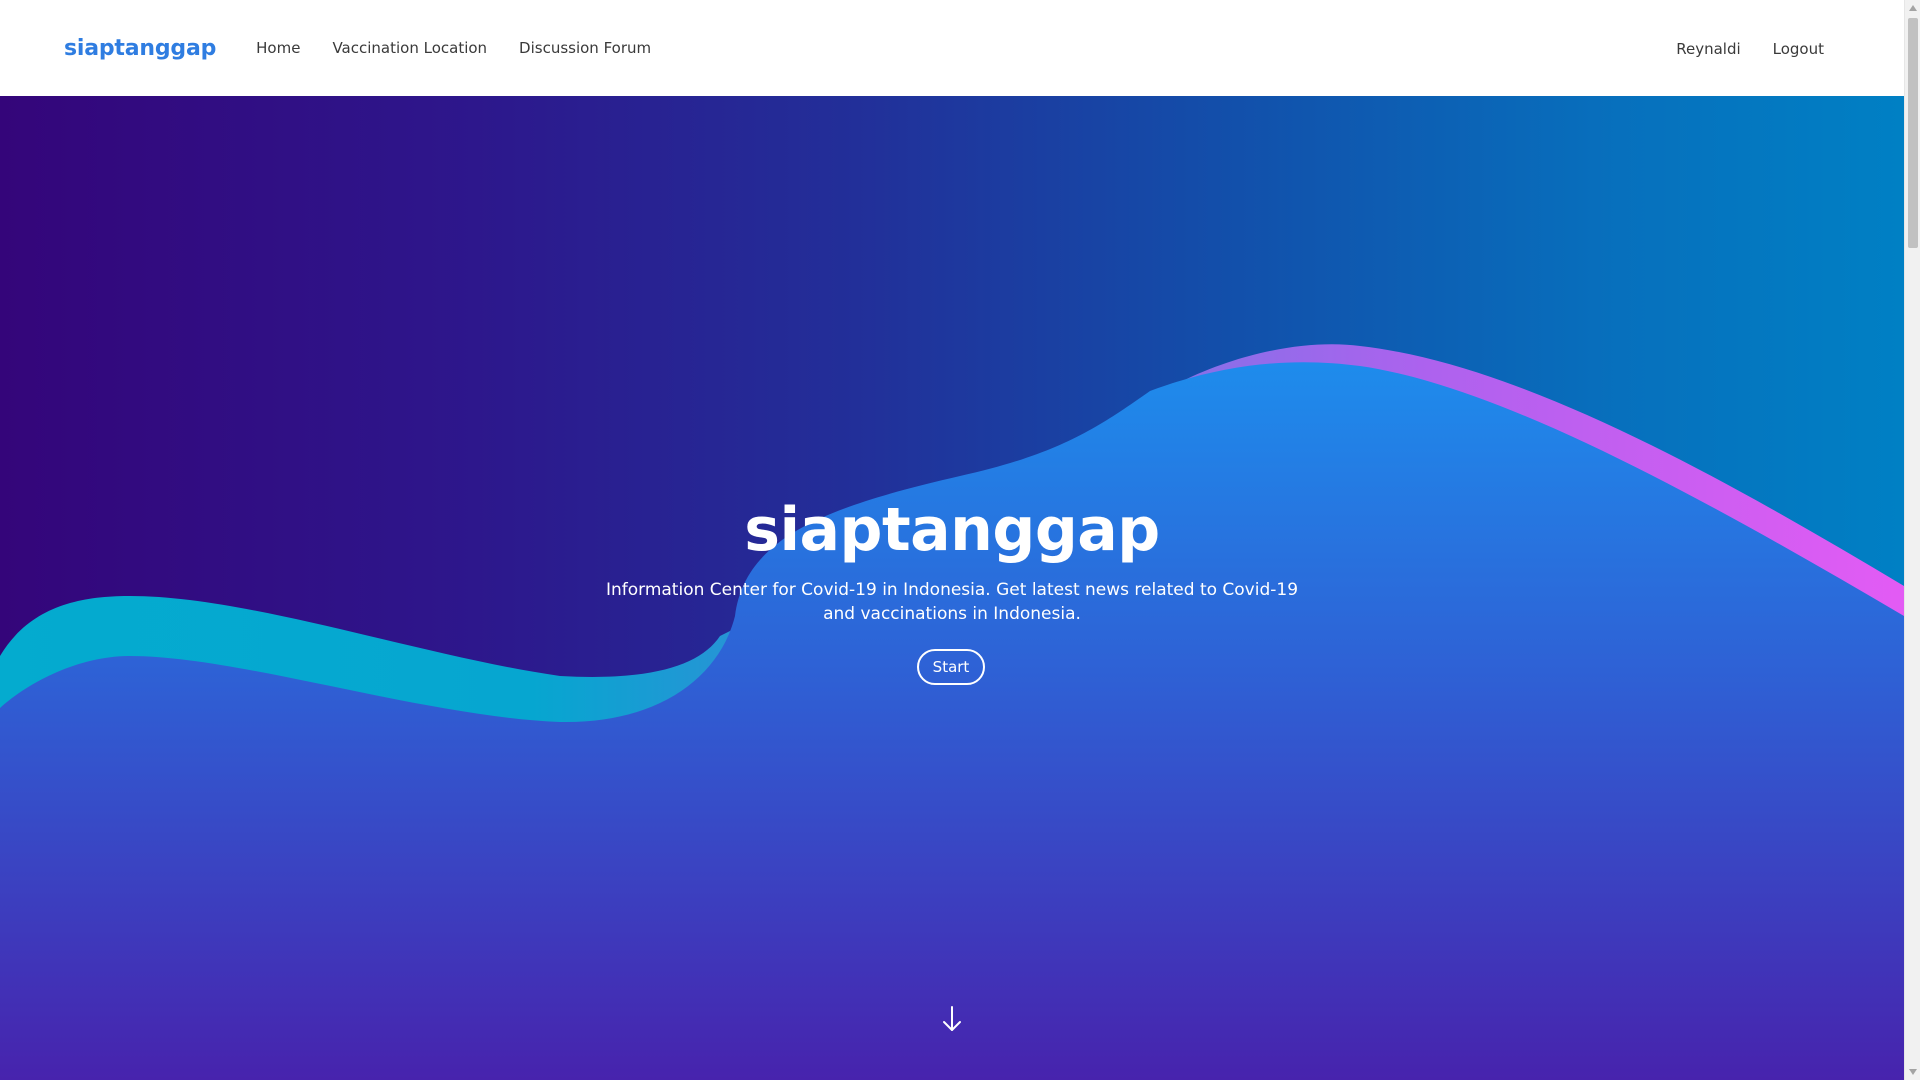  Describe the element at coordinates (409, 48) in the screenshot. I see `nav-link-vaccination-location: Vaccination Location` at that location.